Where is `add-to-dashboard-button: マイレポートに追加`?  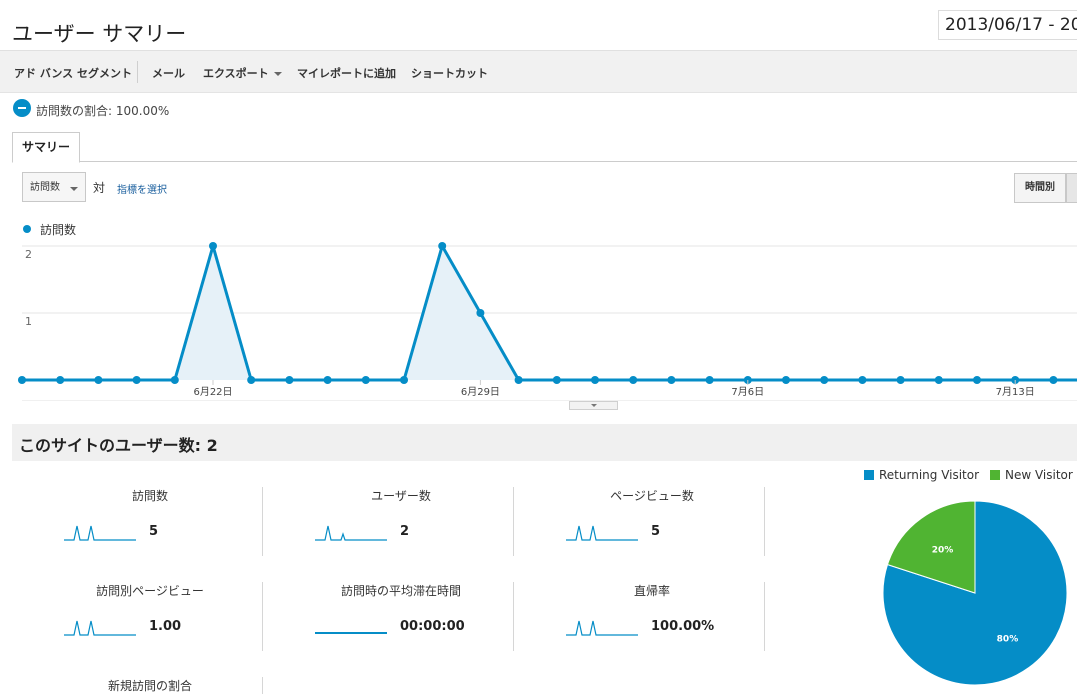 add-to-dashboard-button: マイレポートに追加 is located at coordinates (346, 73).